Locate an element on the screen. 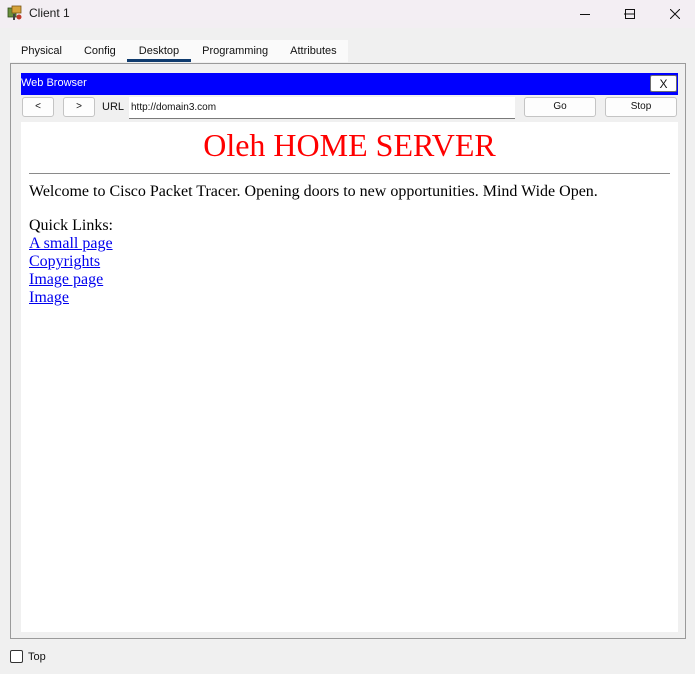 This screenshot has height=674, width=695. tab-programming: Programming is located at coordinates (235, 51).